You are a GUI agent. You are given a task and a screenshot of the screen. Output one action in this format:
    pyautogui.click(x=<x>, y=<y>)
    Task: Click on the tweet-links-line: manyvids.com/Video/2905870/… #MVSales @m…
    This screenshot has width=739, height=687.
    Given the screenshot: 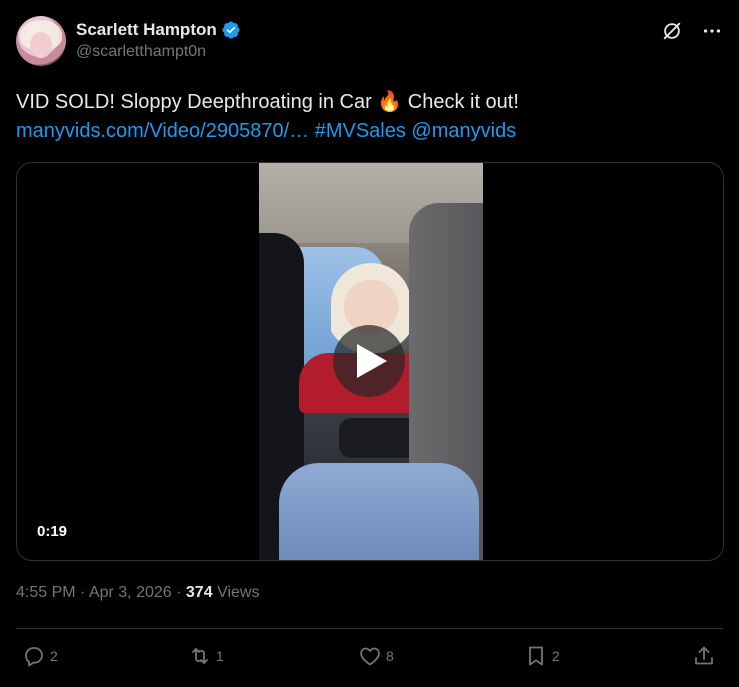 What is the action you would take?
    pyautogui.click(x=366, y=131)
    